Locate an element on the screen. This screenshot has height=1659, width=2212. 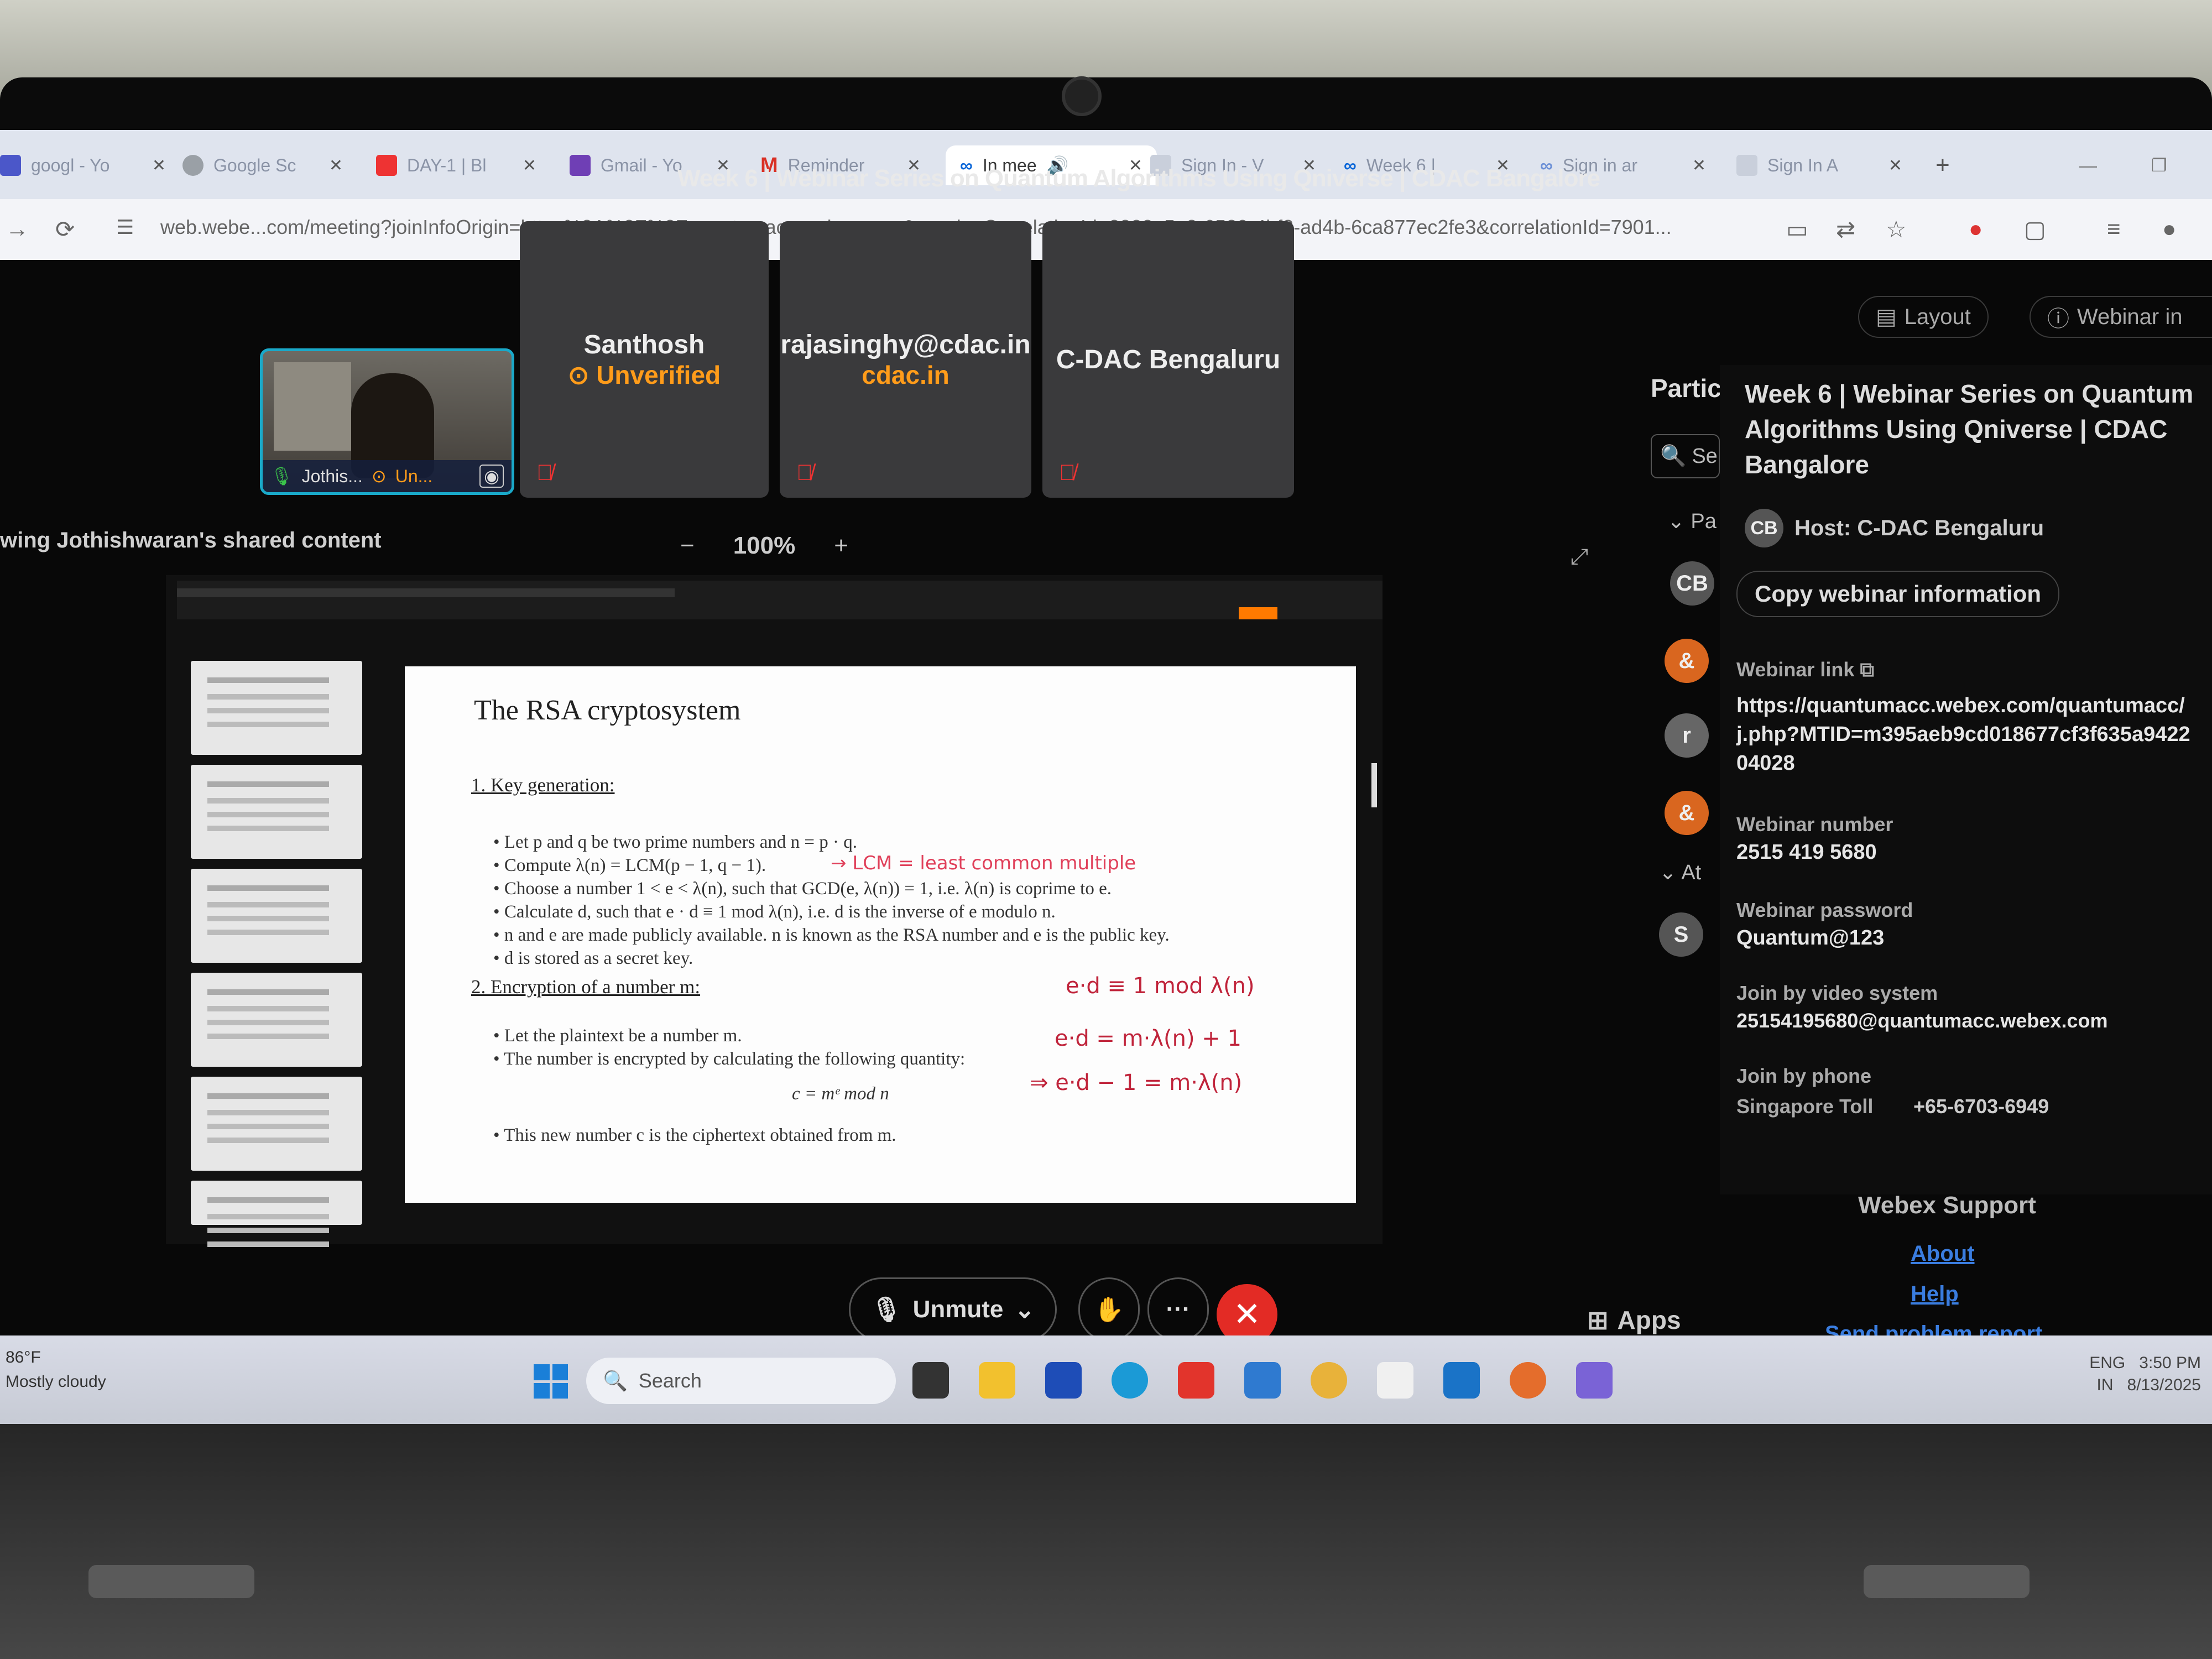
mcafee-icon is located at coordinates (1196, 1381).